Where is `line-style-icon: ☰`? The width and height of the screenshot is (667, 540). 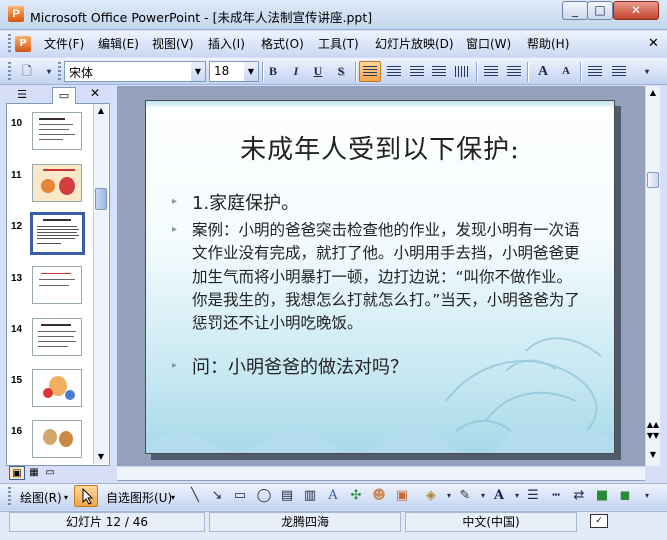
line-style-icon: ☰ is located at coordinates (533, 496).